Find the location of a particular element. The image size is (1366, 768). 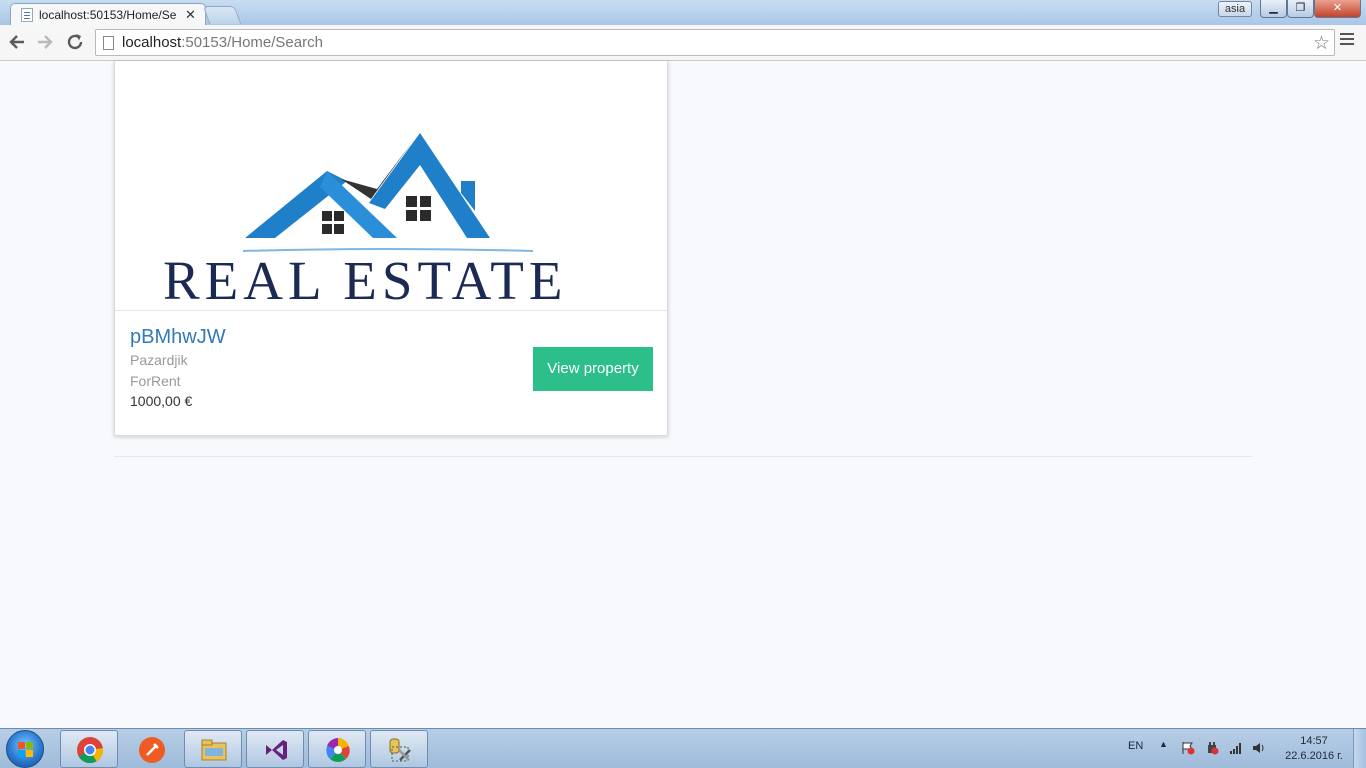

tab-title: localhost:50153/Home/Se is located at coordinates (108, 15).